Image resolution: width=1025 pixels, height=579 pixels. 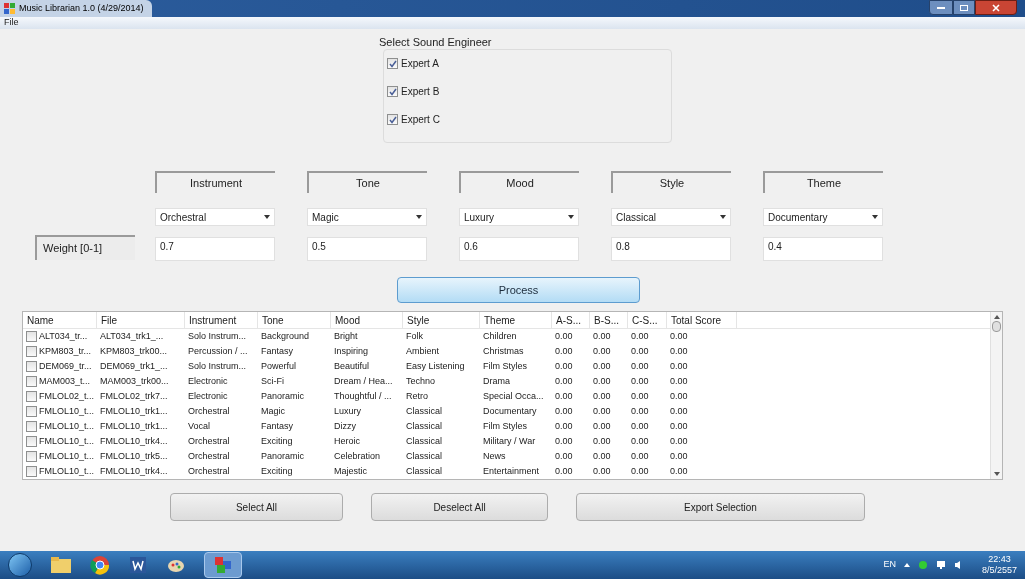 What do you see at coordinates (996, 7) in the screenshot?
I see `close-button` at bounding box center [996, 7].